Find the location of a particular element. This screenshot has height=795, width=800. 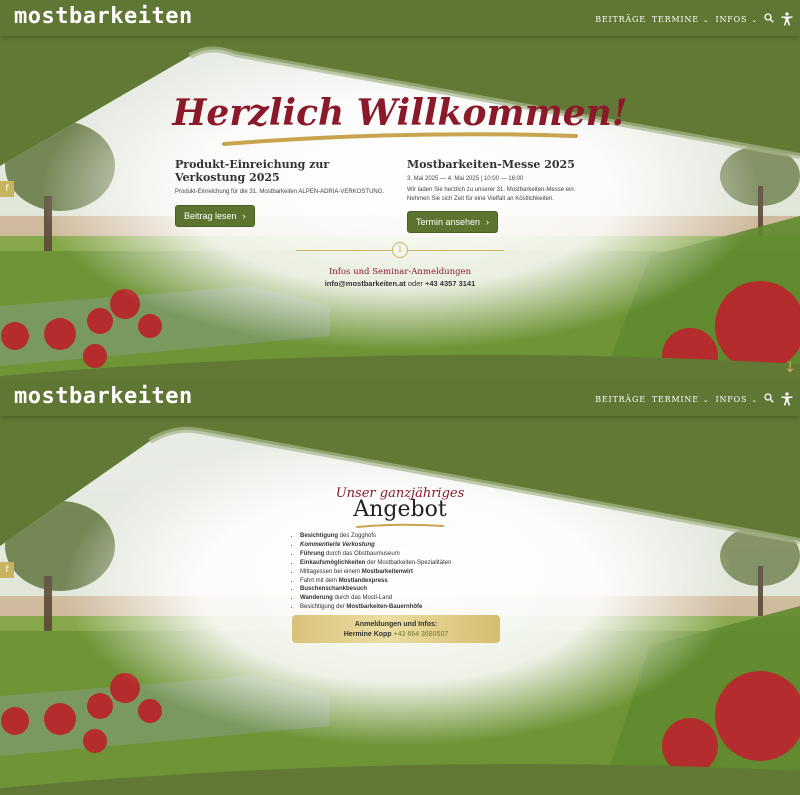

info-phone-link: +43 4357 3141 is located at coordinates (450, 283).